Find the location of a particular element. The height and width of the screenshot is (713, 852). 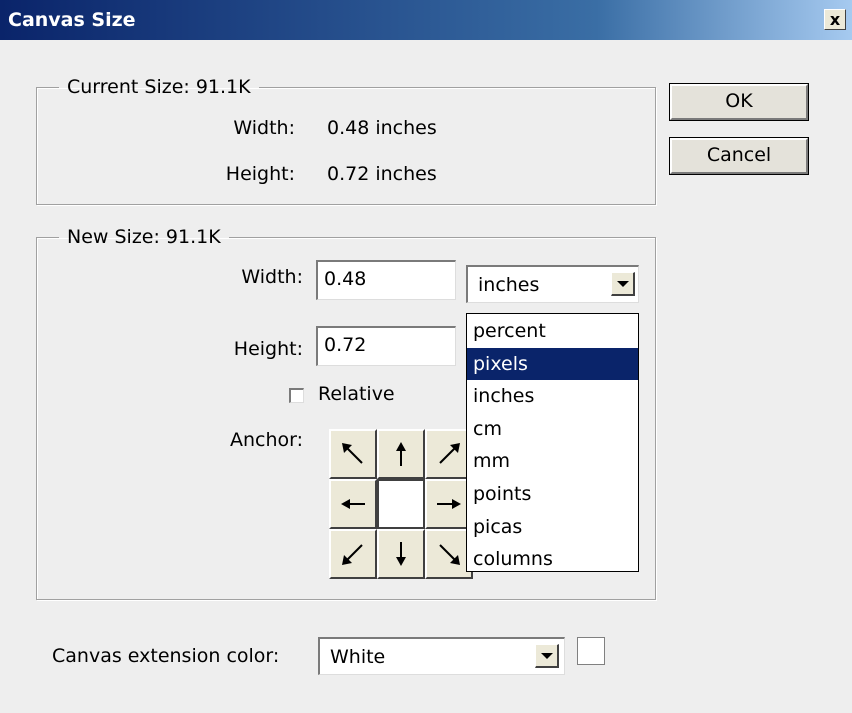

current-height-value: 0.72 inches is located at coordinates (382, 174).